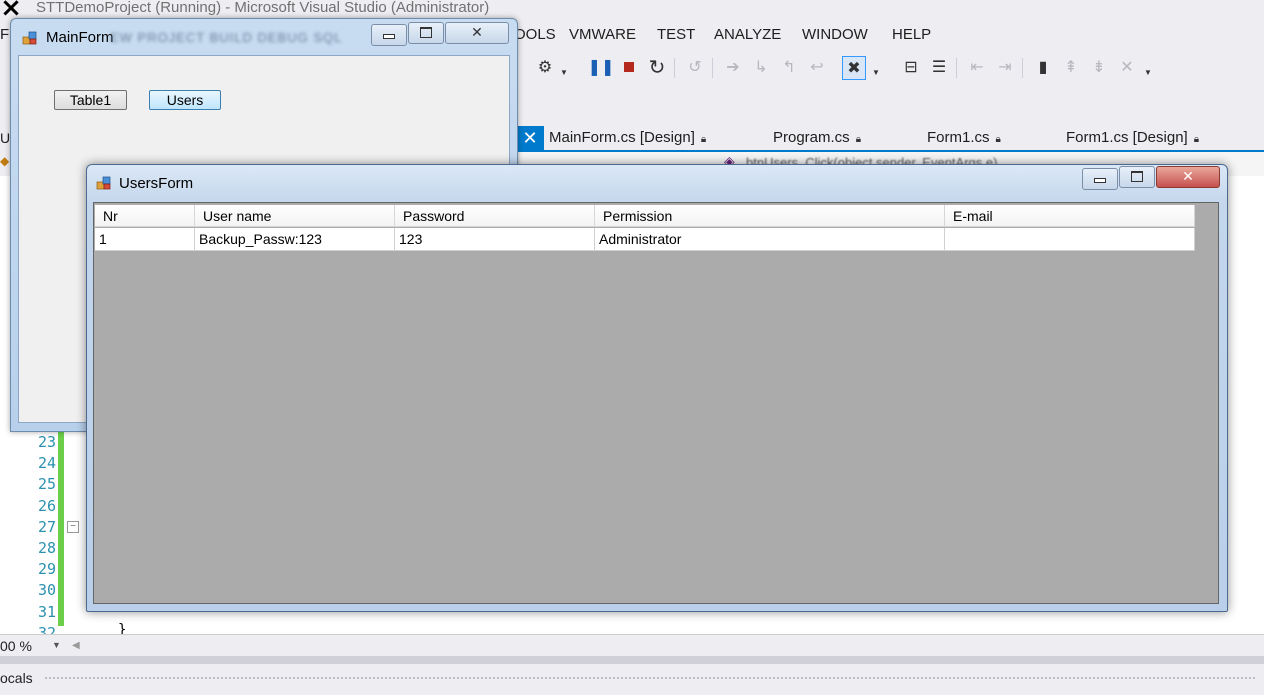  Describe the element at coordinates (1071, 67) in the screenshot. I see `previous-bookmark-icon: ⇞` at that location.